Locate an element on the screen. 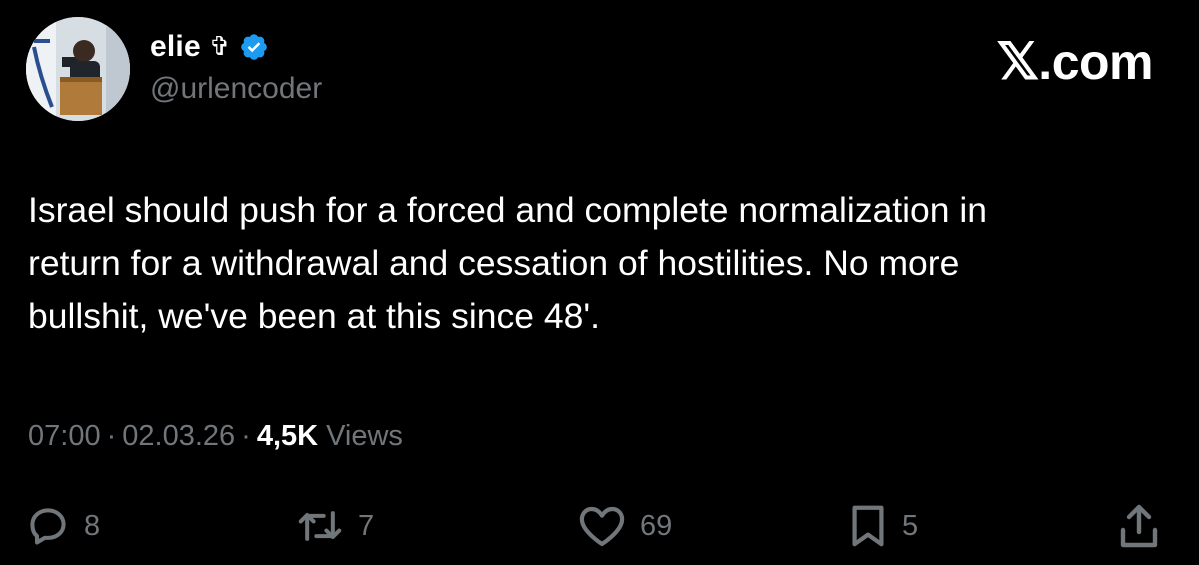 The width and height of the screenshot is (1199, 565). tweet-meta: 07:00 · 02.03.26 · 4,5K Views is located at coordinates (215, 436).